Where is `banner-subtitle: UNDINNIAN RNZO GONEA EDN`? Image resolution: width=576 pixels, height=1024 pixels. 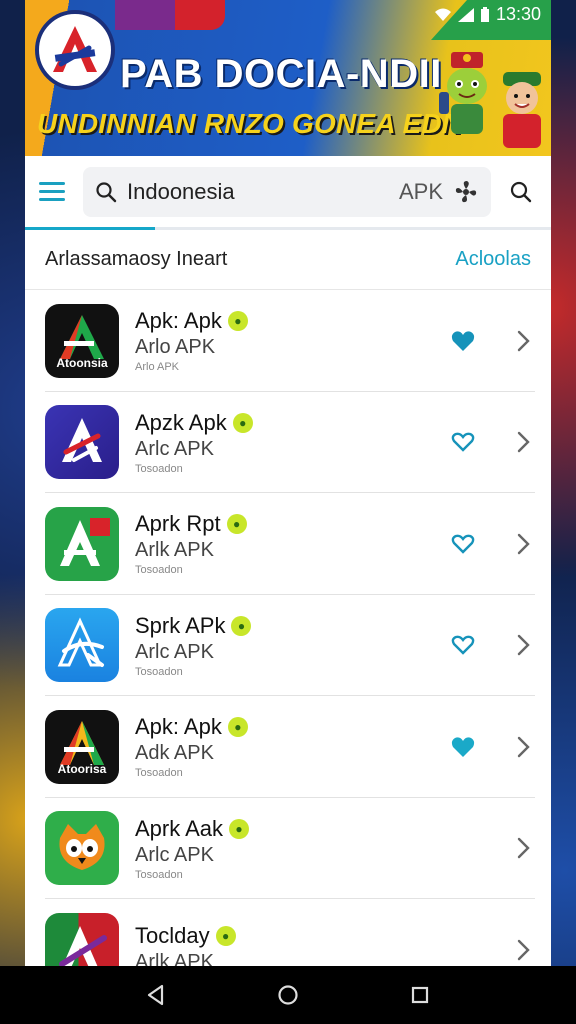
banner-subtitle: UNDINNIAN RNZO GONEA EDN is located at coordinates (250, 123).